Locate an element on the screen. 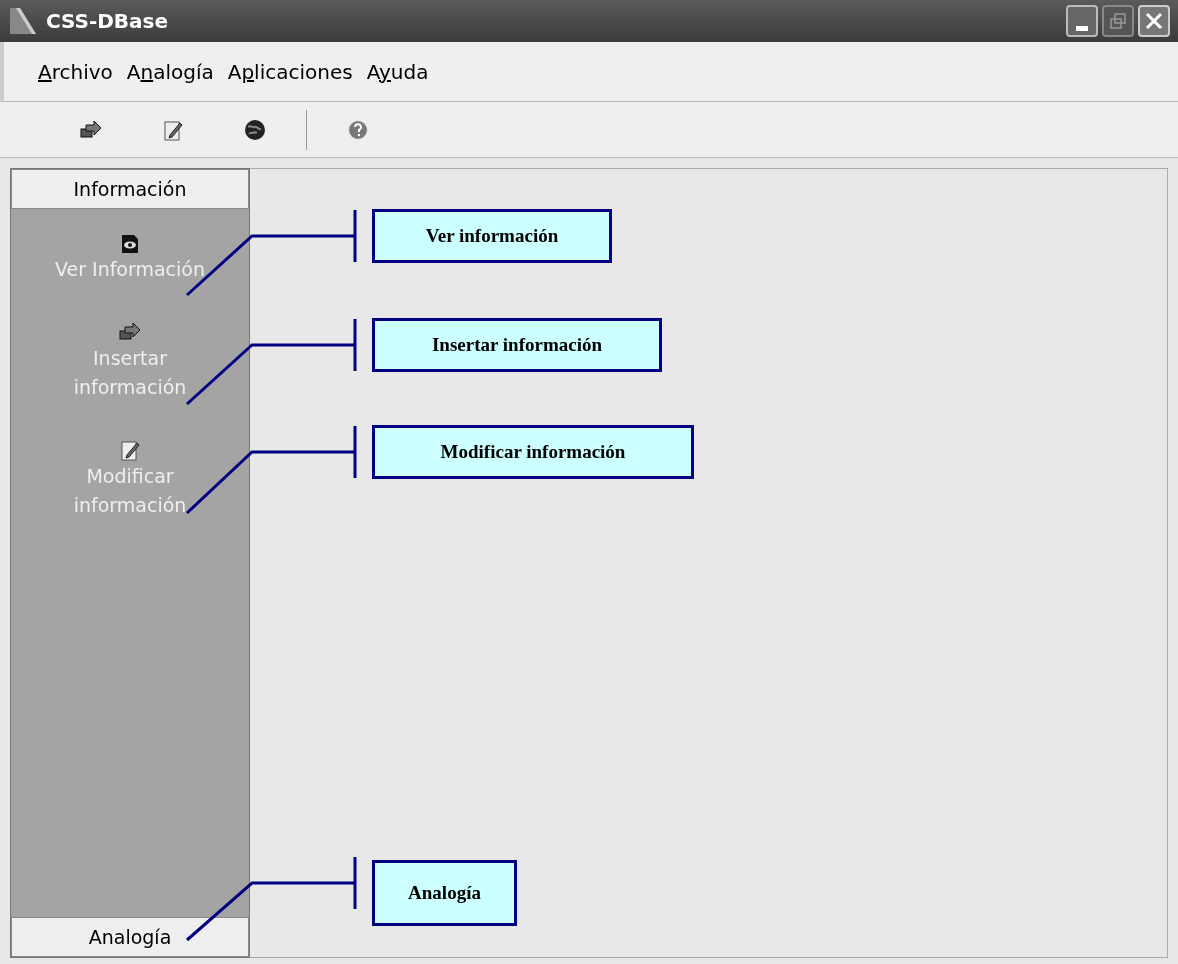 Image resolution: width=1178 pixels, height=964 pixels. restore-icon is located at coordinates (1118, 21).